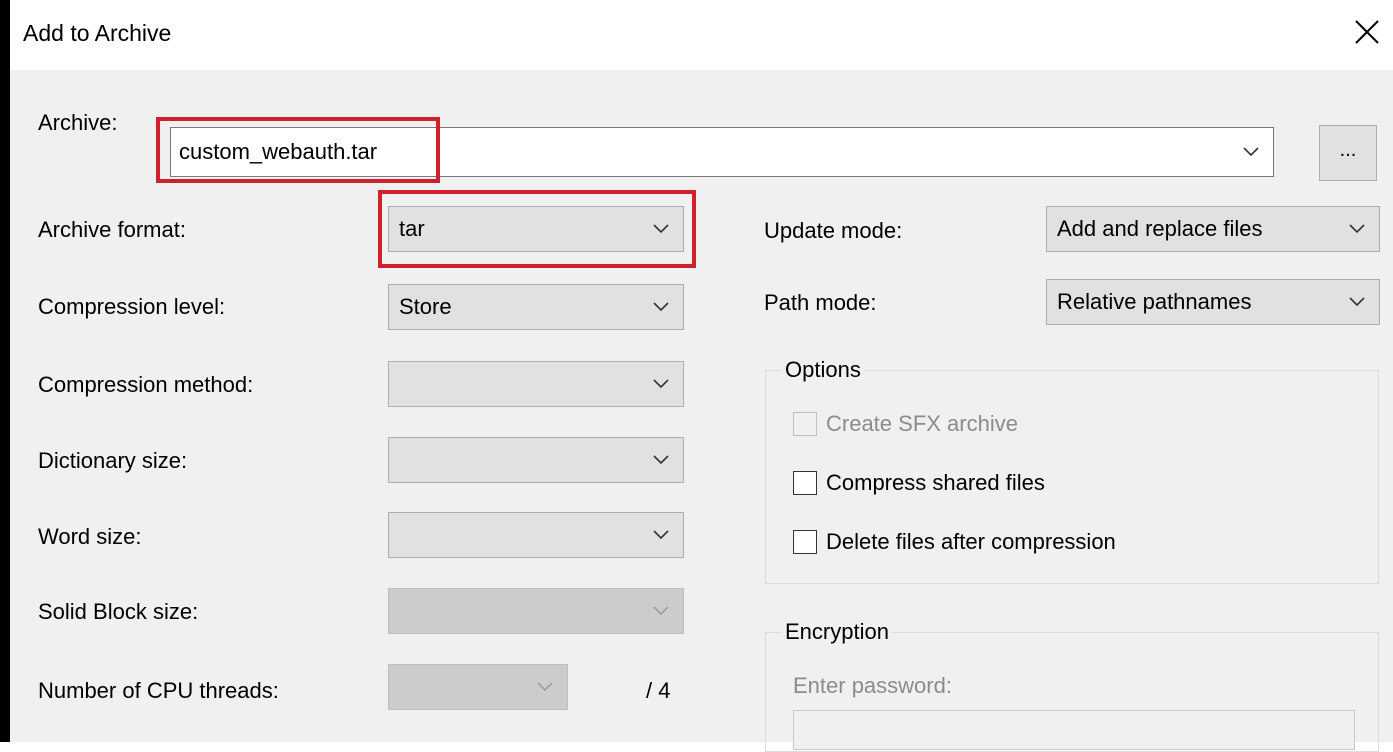 This screenshot has height=752, width=1393. What do you see at coordinates (412, 228) in the screenshot?
I see `archive-format-value: tar` at bounding box center [412, 228].